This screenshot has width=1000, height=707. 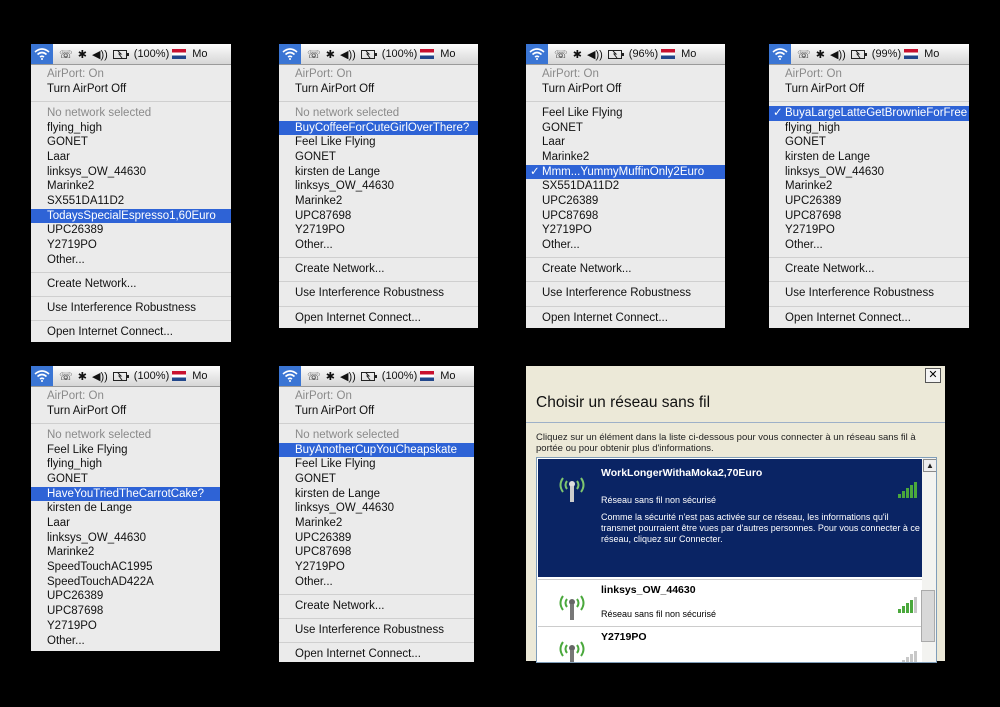 What do you see at coordinates (730, 644) in the screenshot?
I see `network-item: Y2719PO` at bounding box center [730, 644].